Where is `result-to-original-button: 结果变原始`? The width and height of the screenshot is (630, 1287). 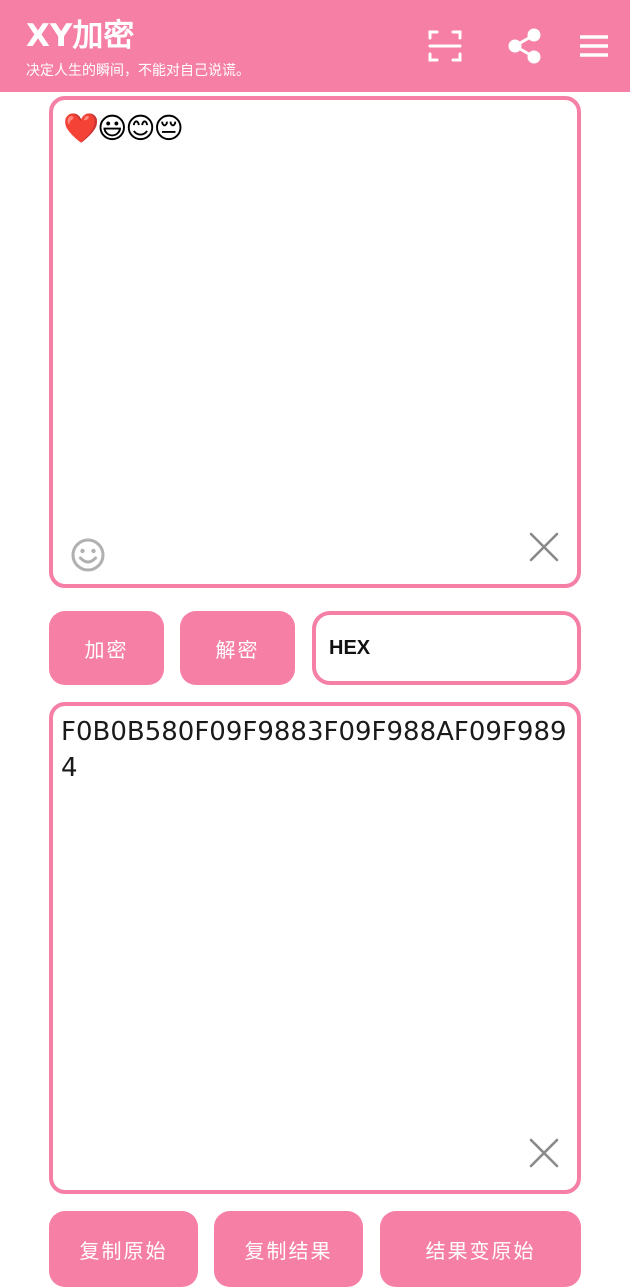 result-to-original-button: 结果变原始 is located at coordinates (480, 1249).